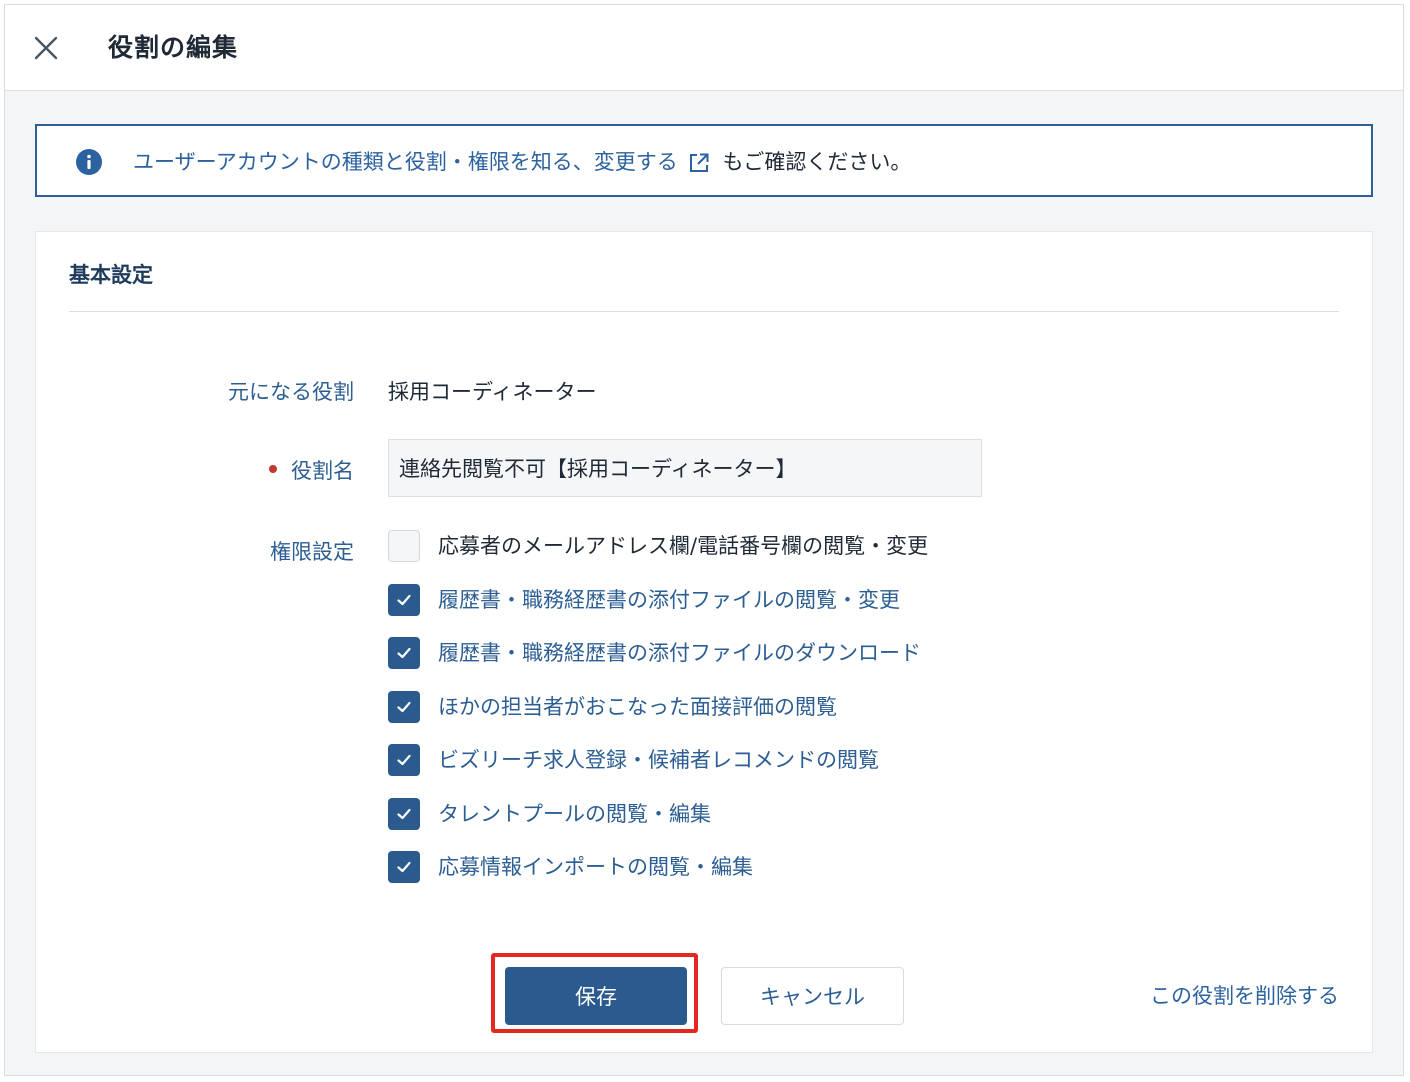 The height and width of the screenshot is (1082, 1410). I want to click on section-title: 基本設定, so click(111, 275).